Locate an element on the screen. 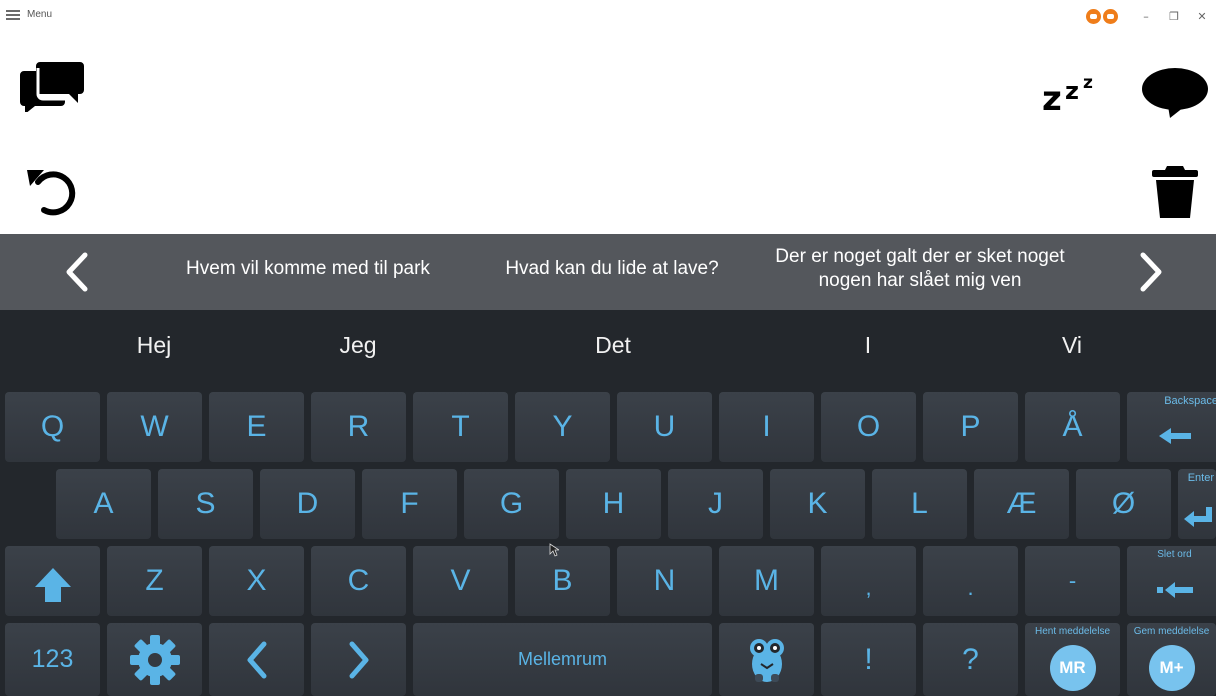 The width and height of the screenshot is (1216, 696). key-hyphen: - is located at coordinates (1072, 581).